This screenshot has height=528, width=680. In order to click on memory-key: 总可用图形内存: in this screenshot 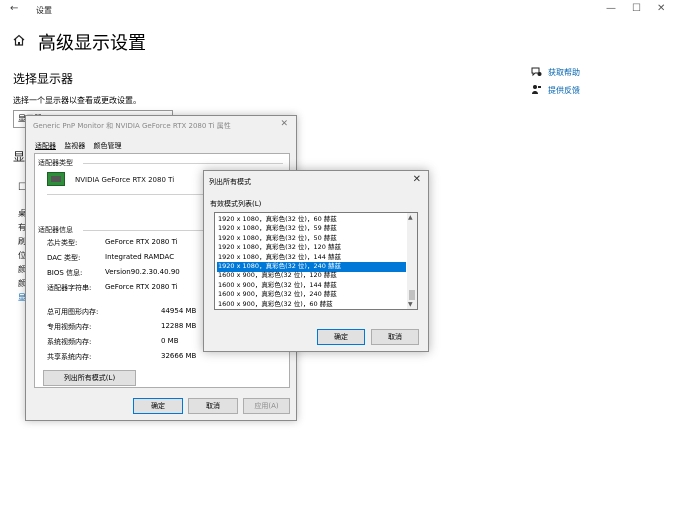, I will do `click(73, 312)`.